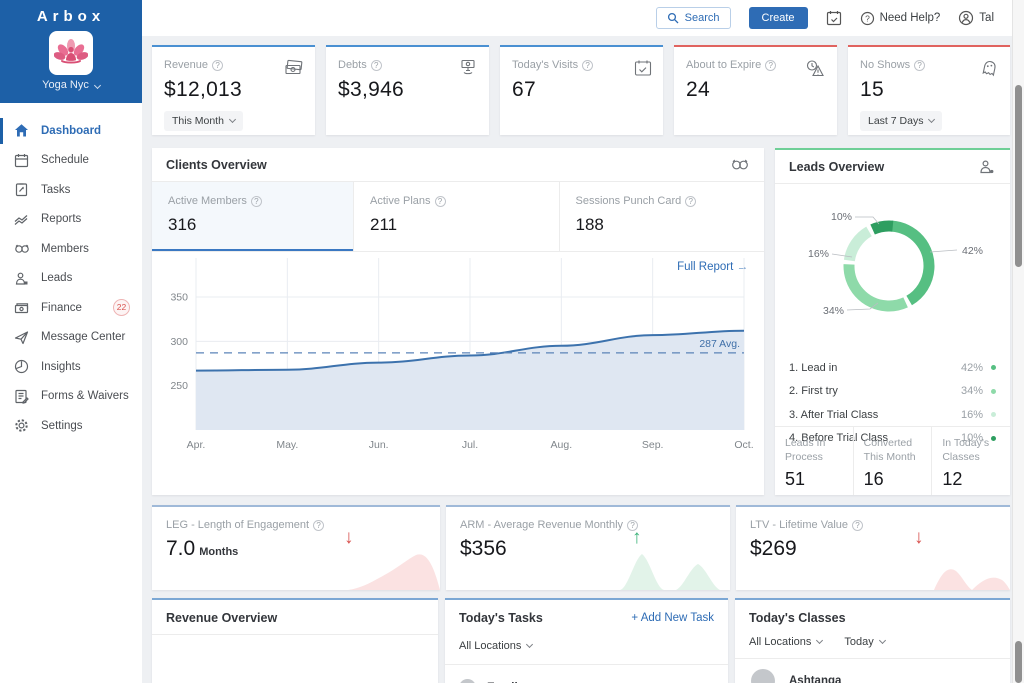 The height and width of the screenshot is (683, 1024). What do you see at coordinates (22, 367) in the screenshot?
I see `pie-clock-icon` at bounding box center [22, 367].